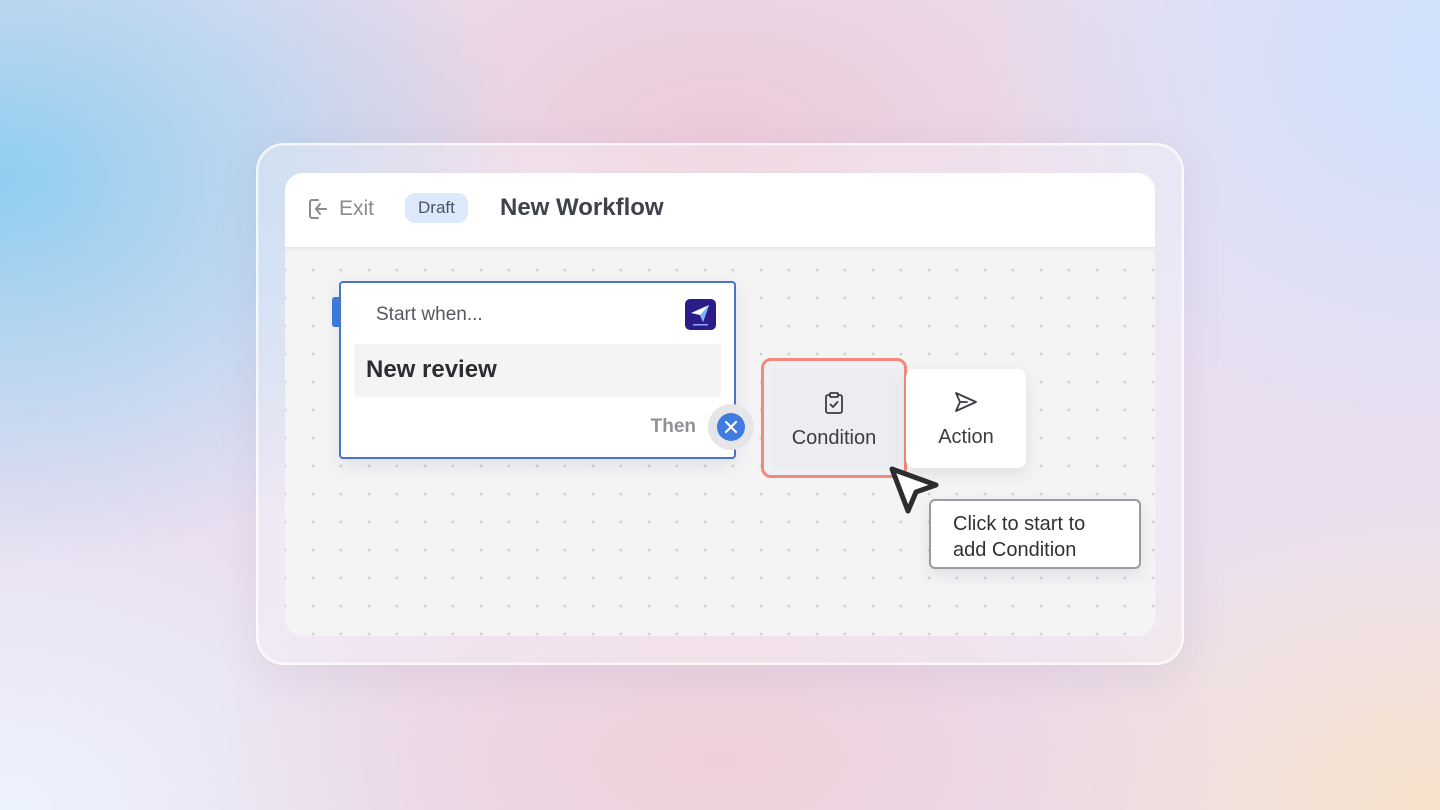  I want to click on exit-icon, so click(318, 209).